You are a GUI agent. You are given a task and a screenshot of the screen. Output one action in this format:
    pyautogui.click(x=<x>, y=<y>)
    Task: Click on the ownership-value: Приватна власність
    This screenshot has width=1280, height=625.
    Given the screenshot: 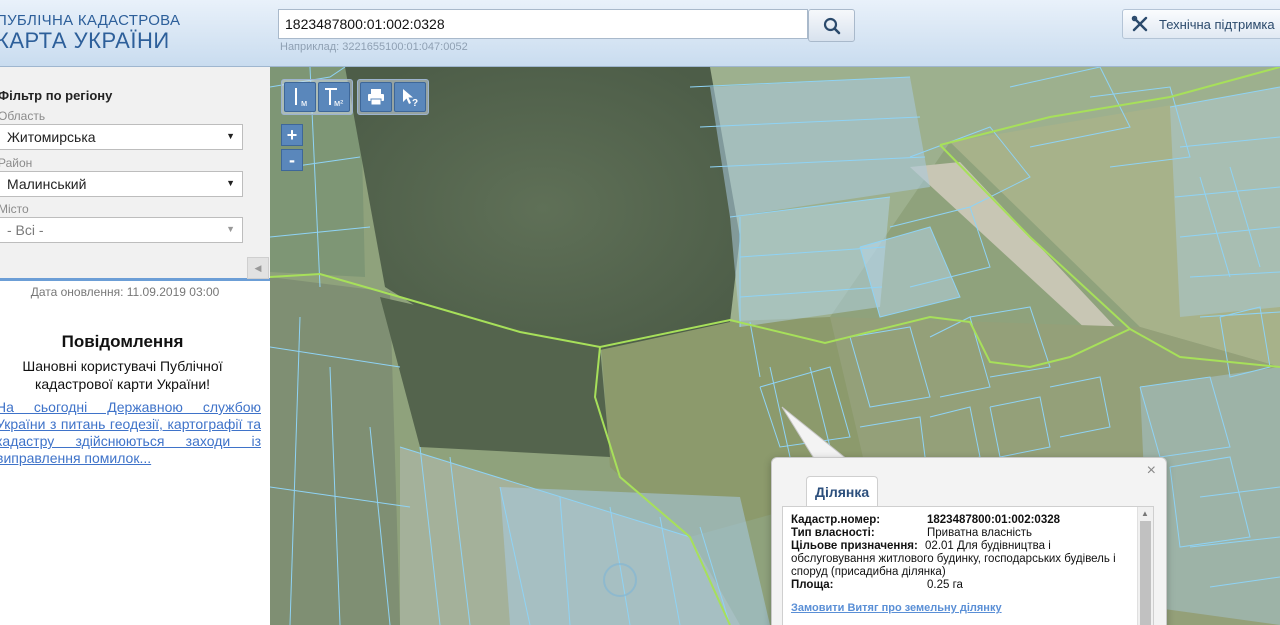 What is the action you would take?
    pyautogui.click(x=980, y=533)
    